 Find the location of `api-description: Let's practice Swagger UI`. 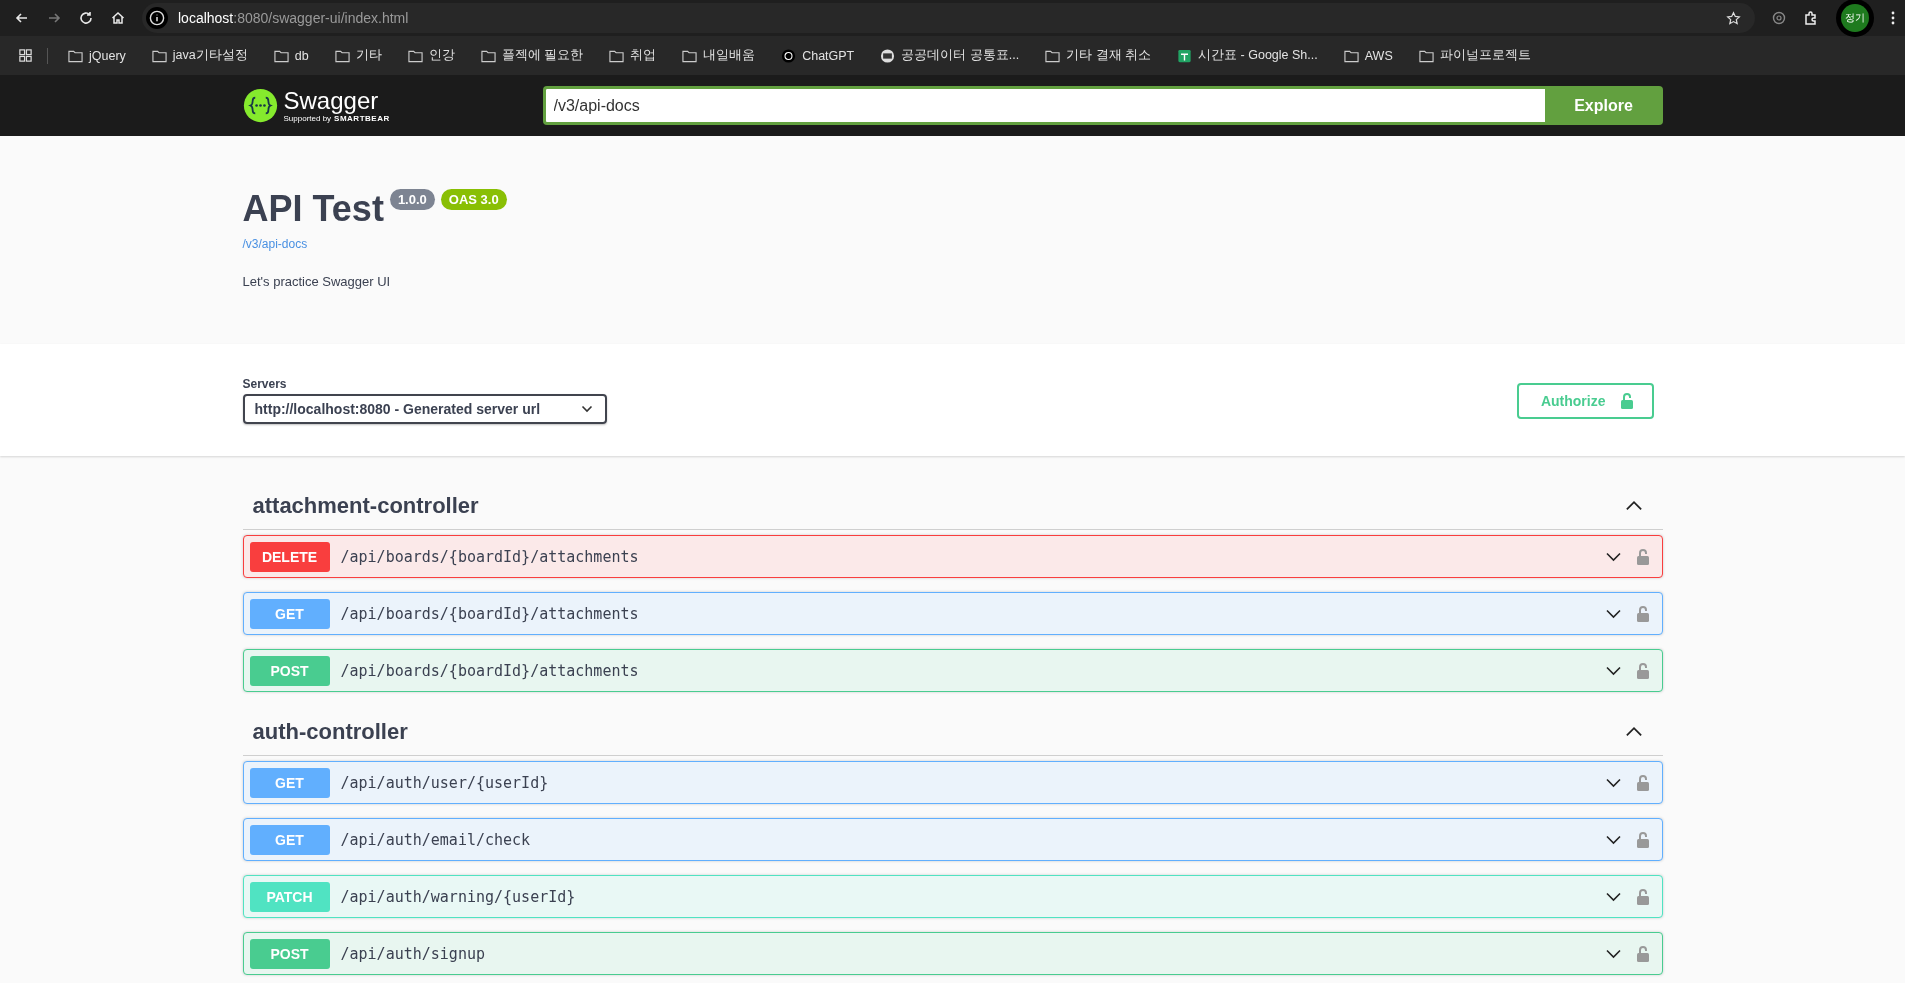

api-description: Let's practice Swagger UI is located at coordinates (317, 281).